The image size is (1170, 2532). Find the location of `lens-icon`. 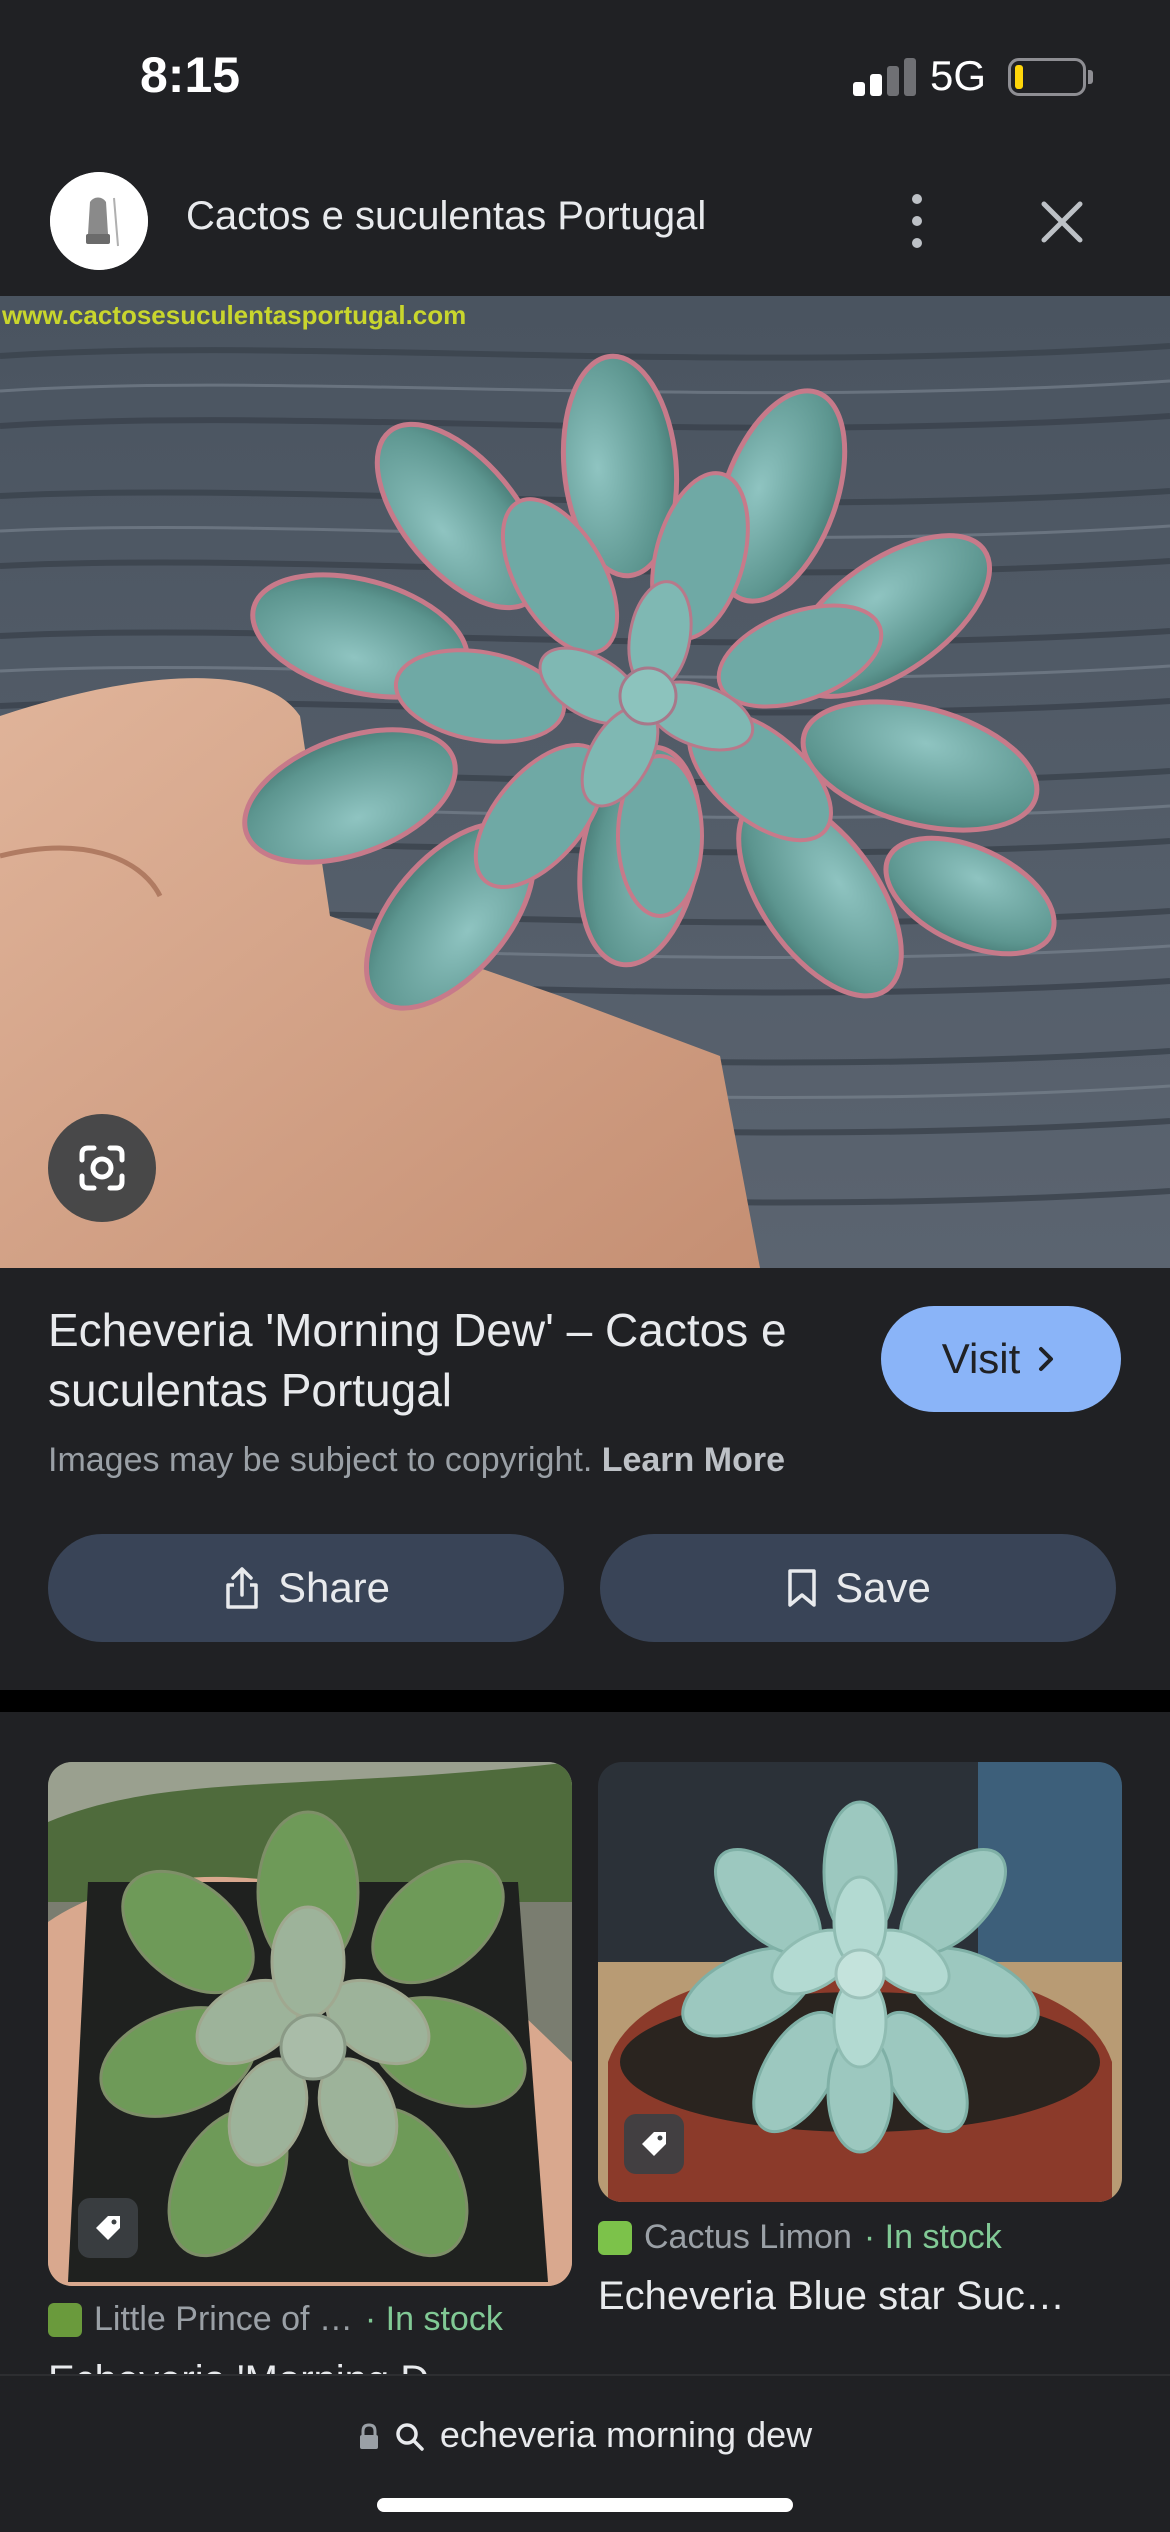

lens-icon is located at coordinates (102, 1168).